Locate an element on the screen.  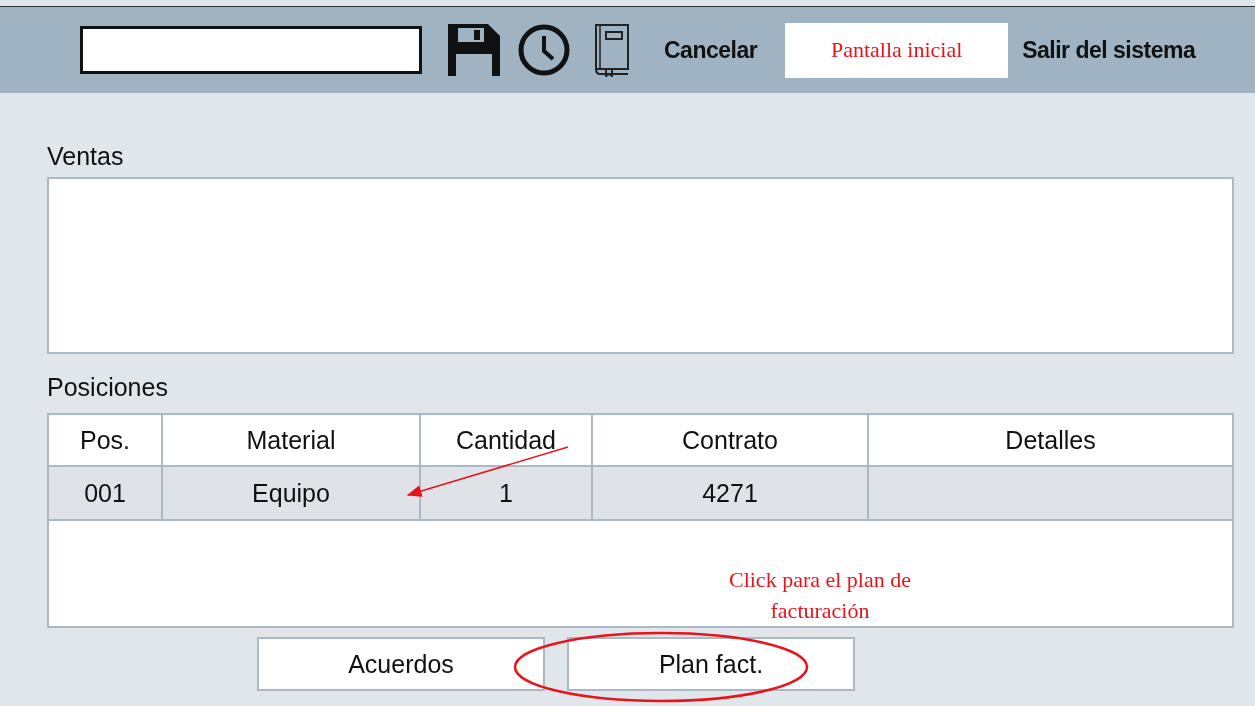
column-header: Pos. is located at coordinates (106, 441).